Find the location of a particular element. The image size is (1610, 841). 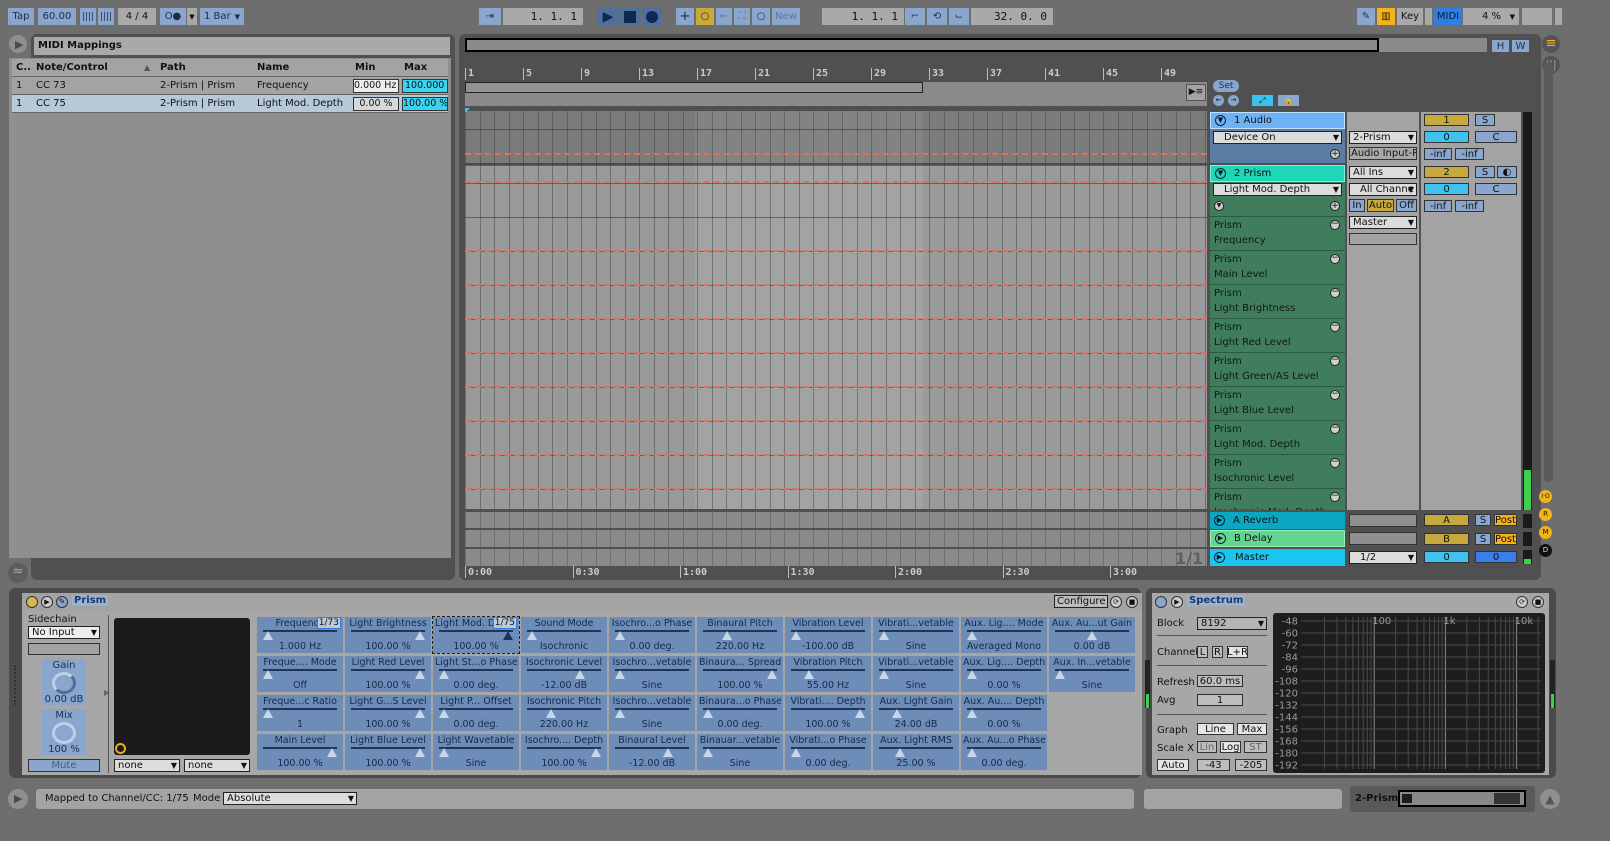

envelope-lane-header: Prism Isochronic Mod. Depth − is located at coordinates (1277, 499).